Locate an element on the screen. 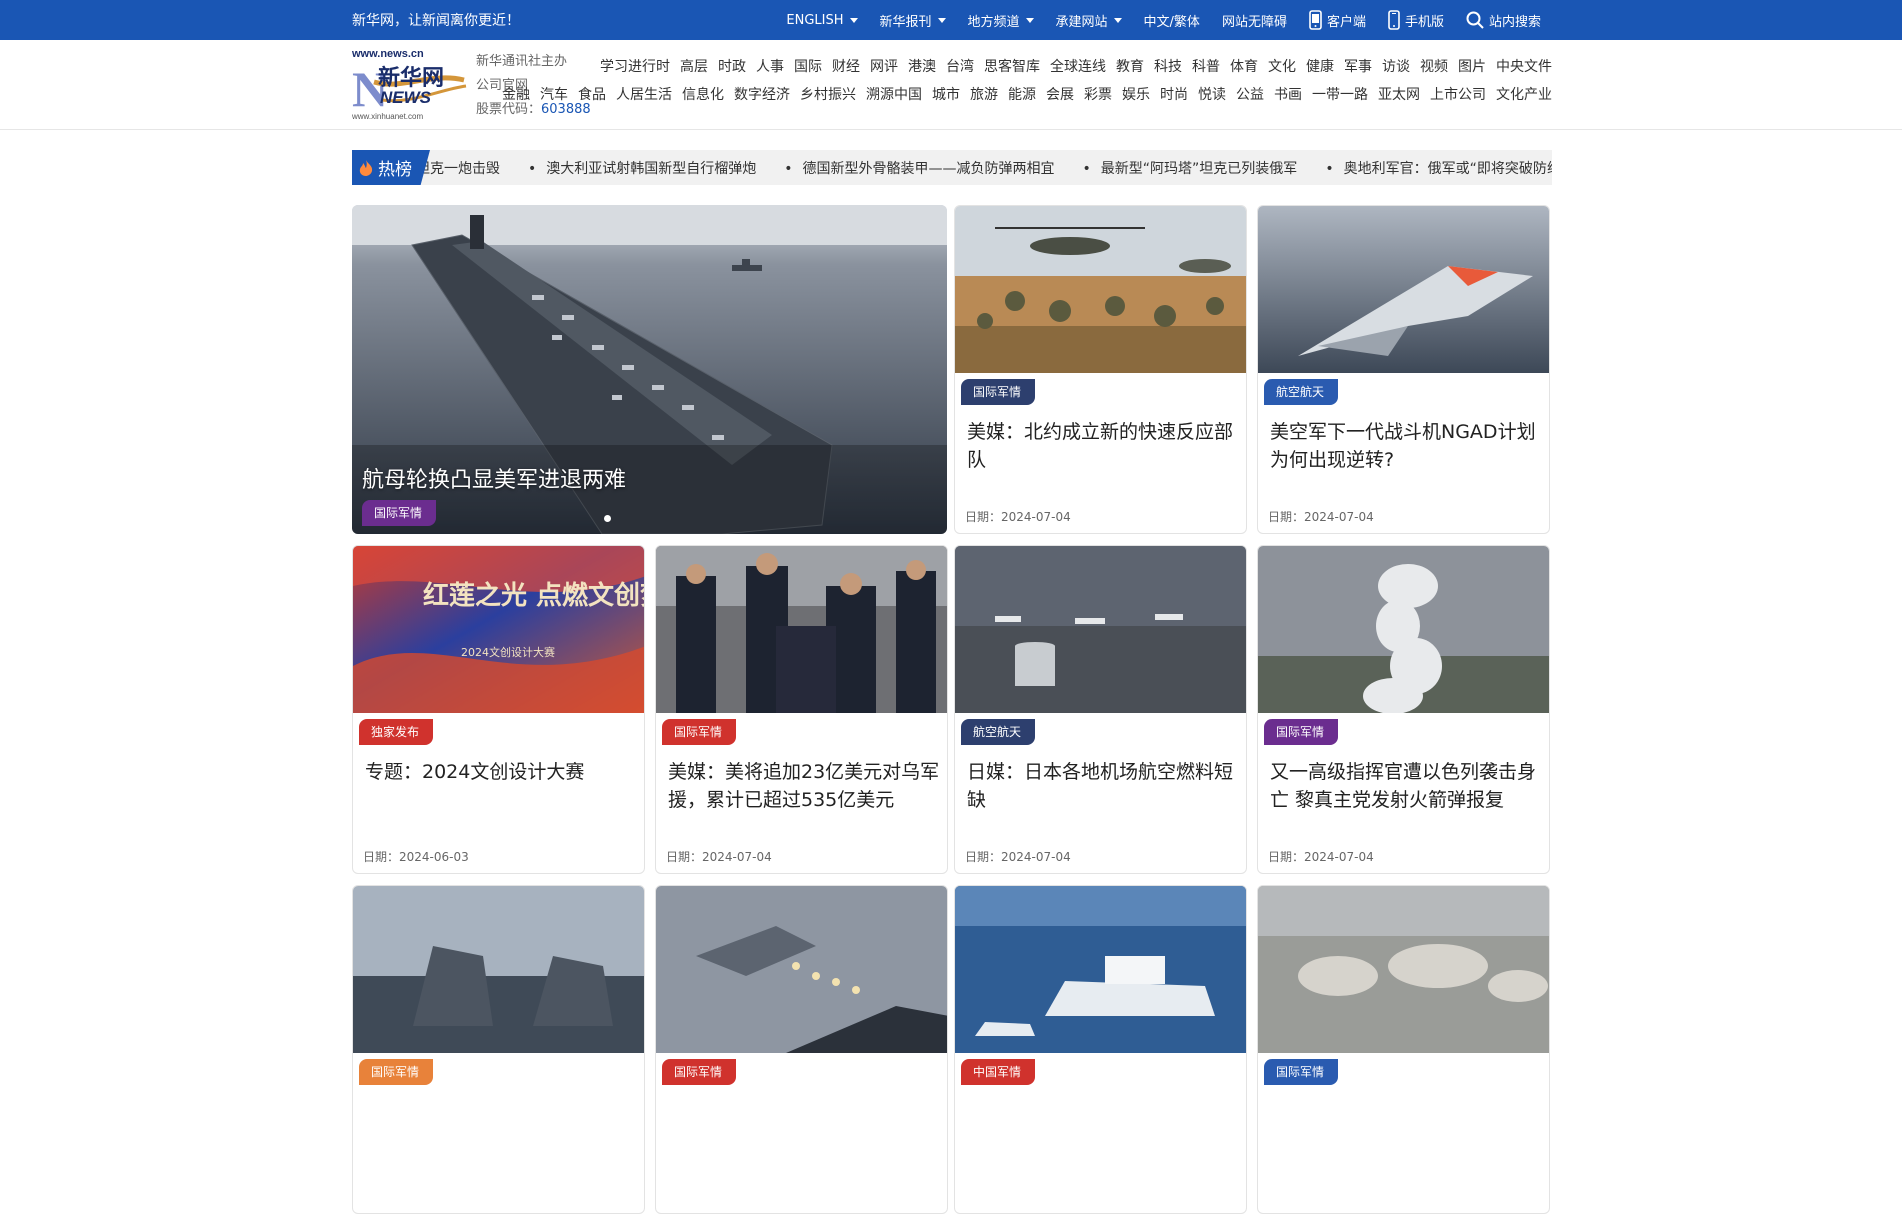 The height and width of the screenshot is (1214, 1902). news-card: 航空航天 日媒：日本各地机场航空燃料短缺 日期：2024-07-04 is located at coordinates (1100, 709).